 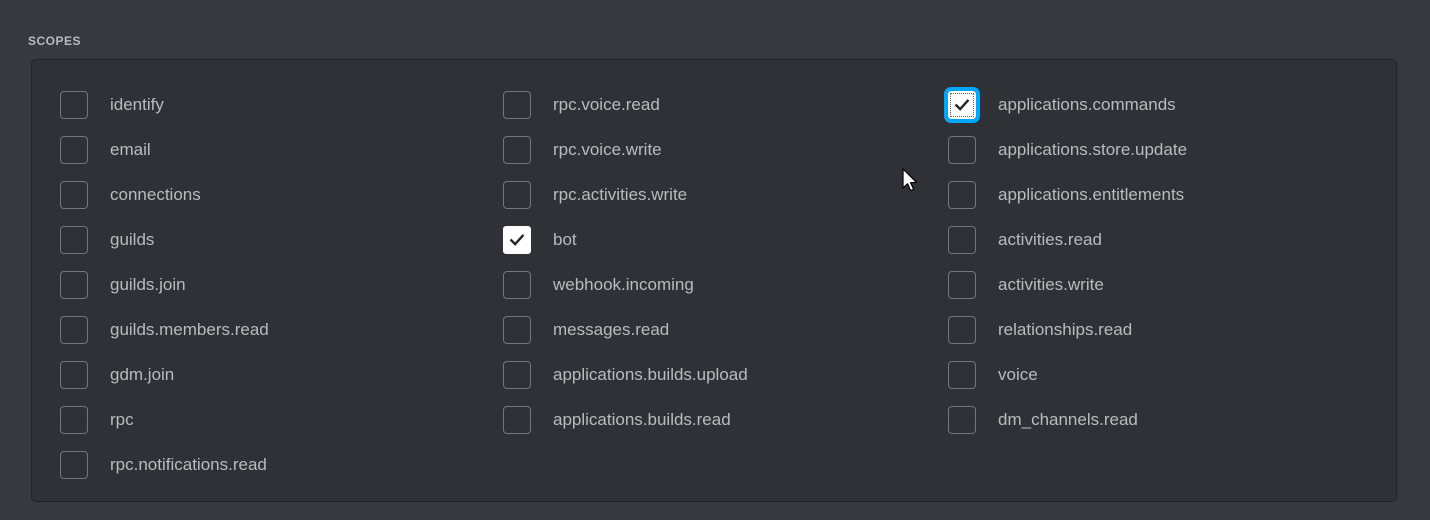 I want to click on scope-option: applications.builds.read, so click(x=617, y=420).